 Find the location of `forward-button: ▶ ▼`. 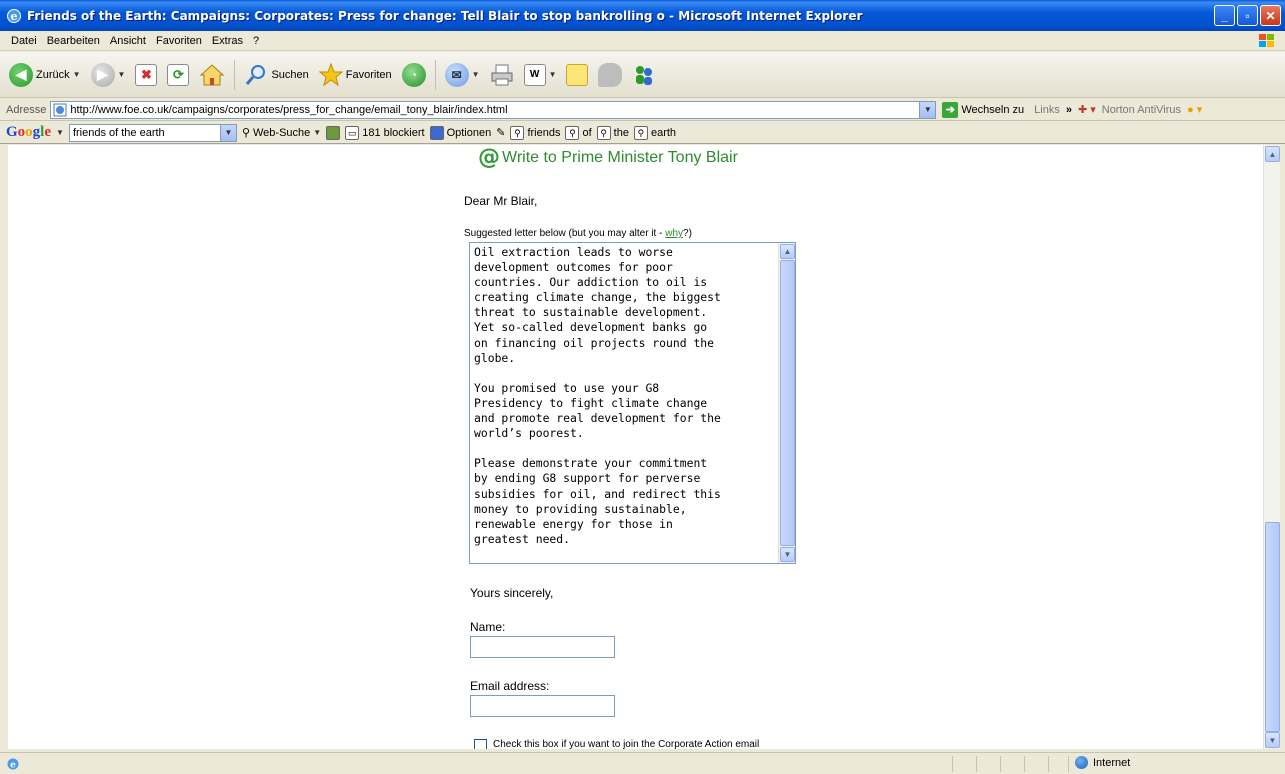

forward-button: ▶ ▼ is located at coordinates (108, 75).